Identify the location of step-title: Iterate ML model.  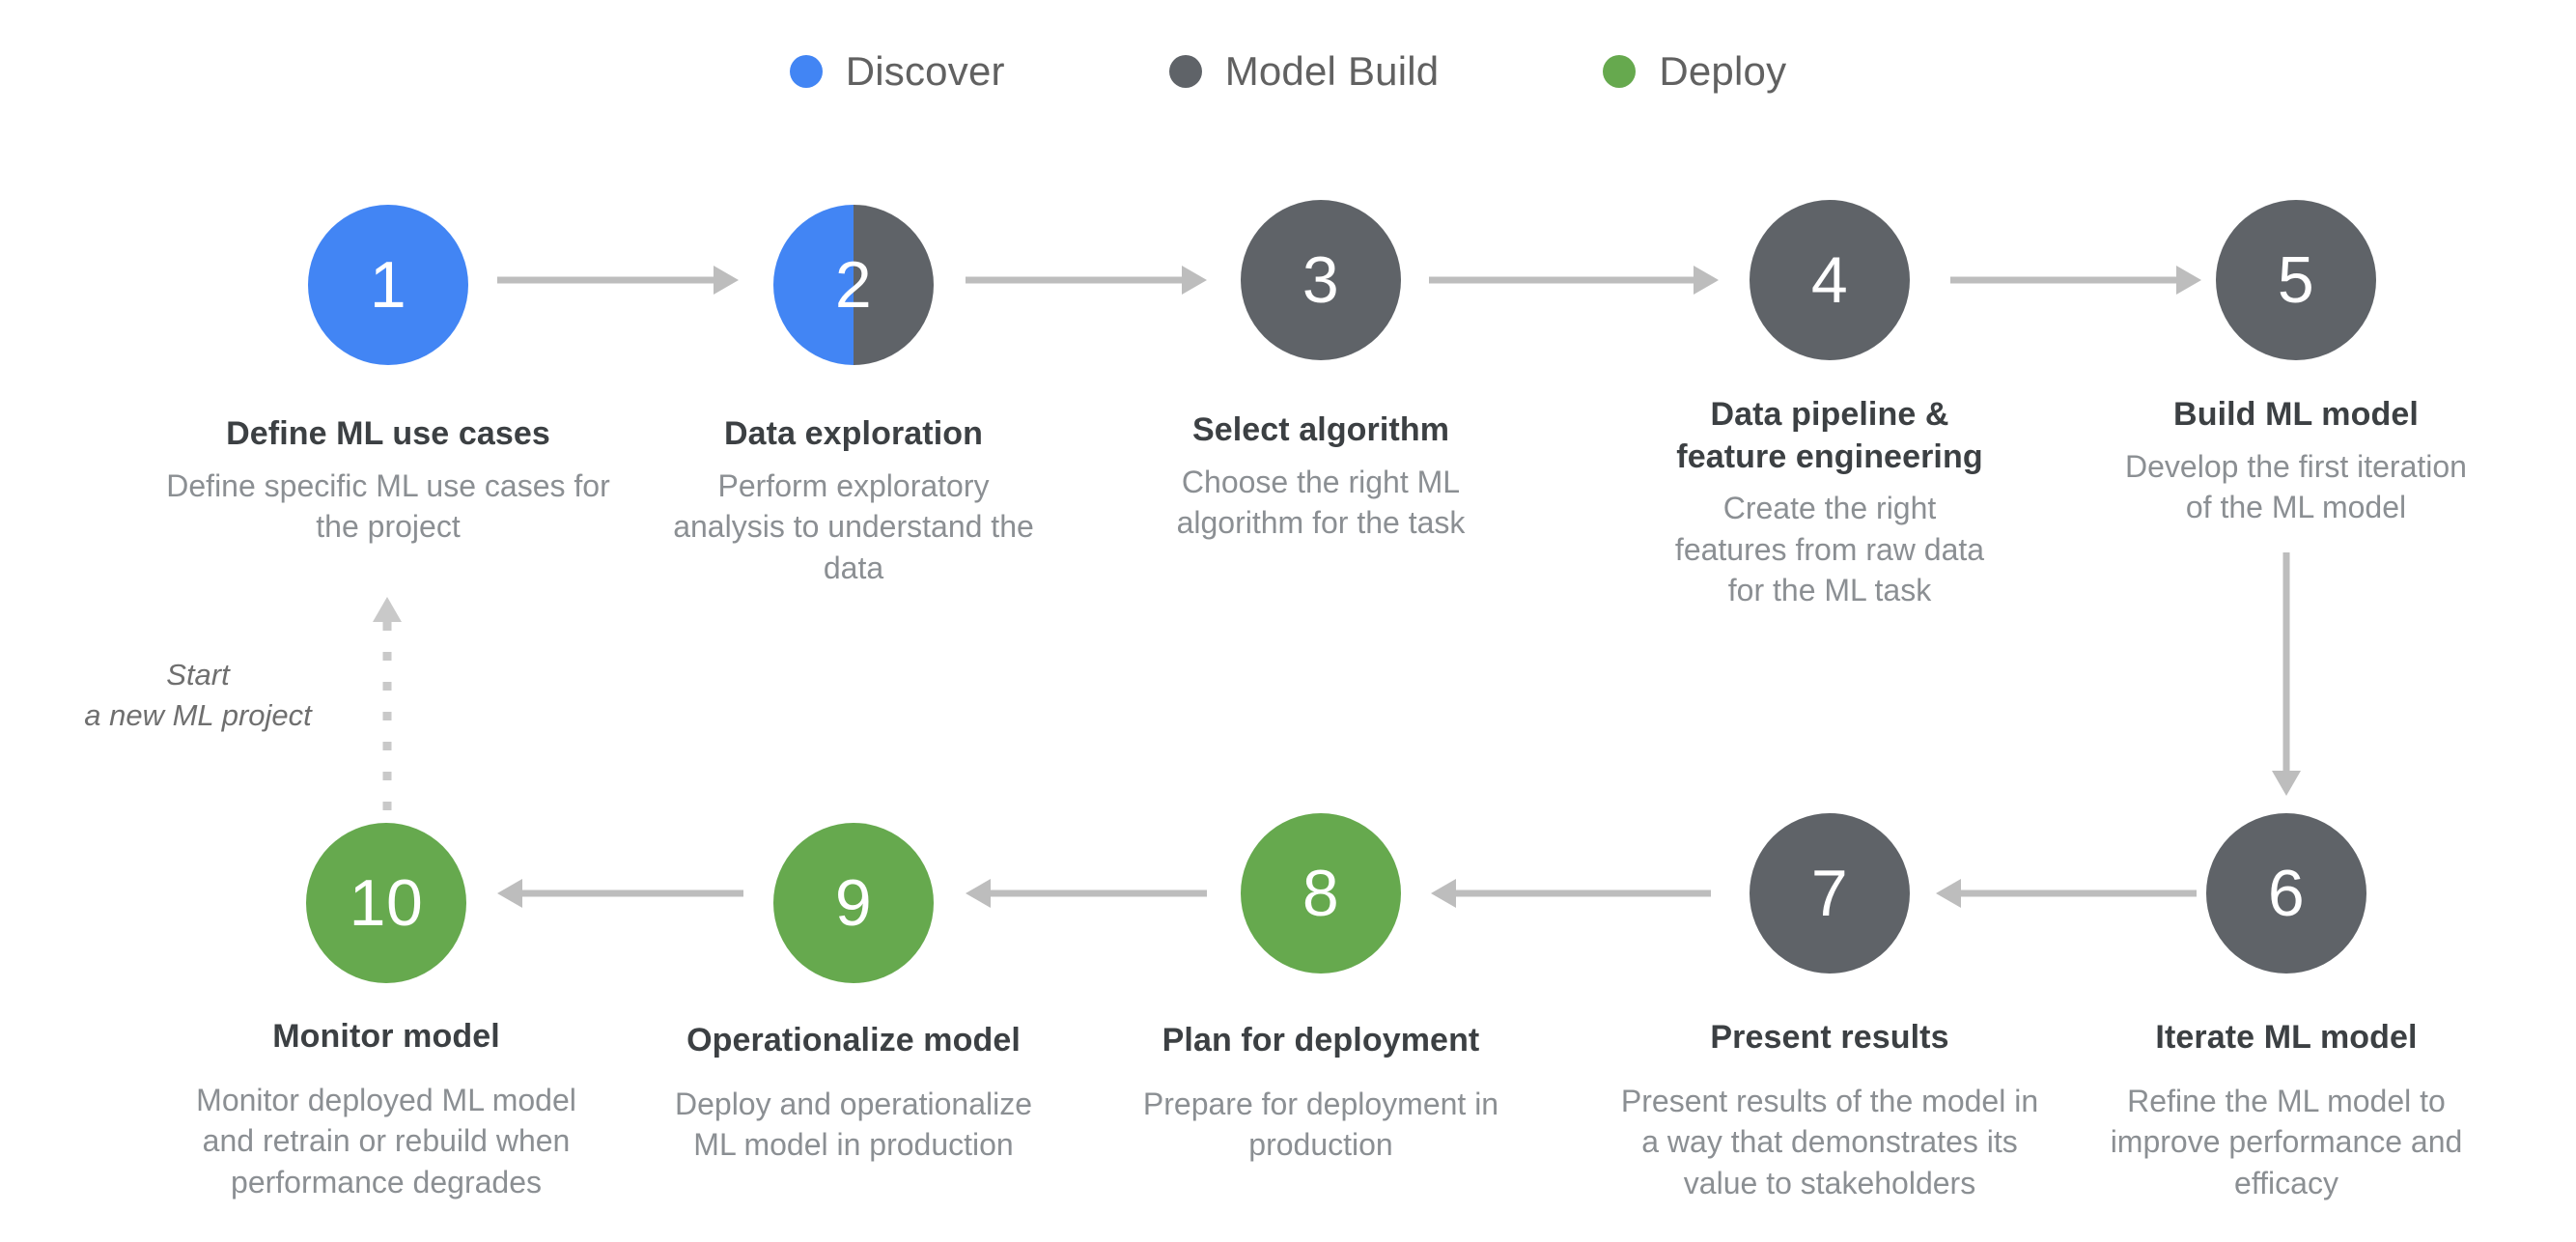
(2287, 1037).